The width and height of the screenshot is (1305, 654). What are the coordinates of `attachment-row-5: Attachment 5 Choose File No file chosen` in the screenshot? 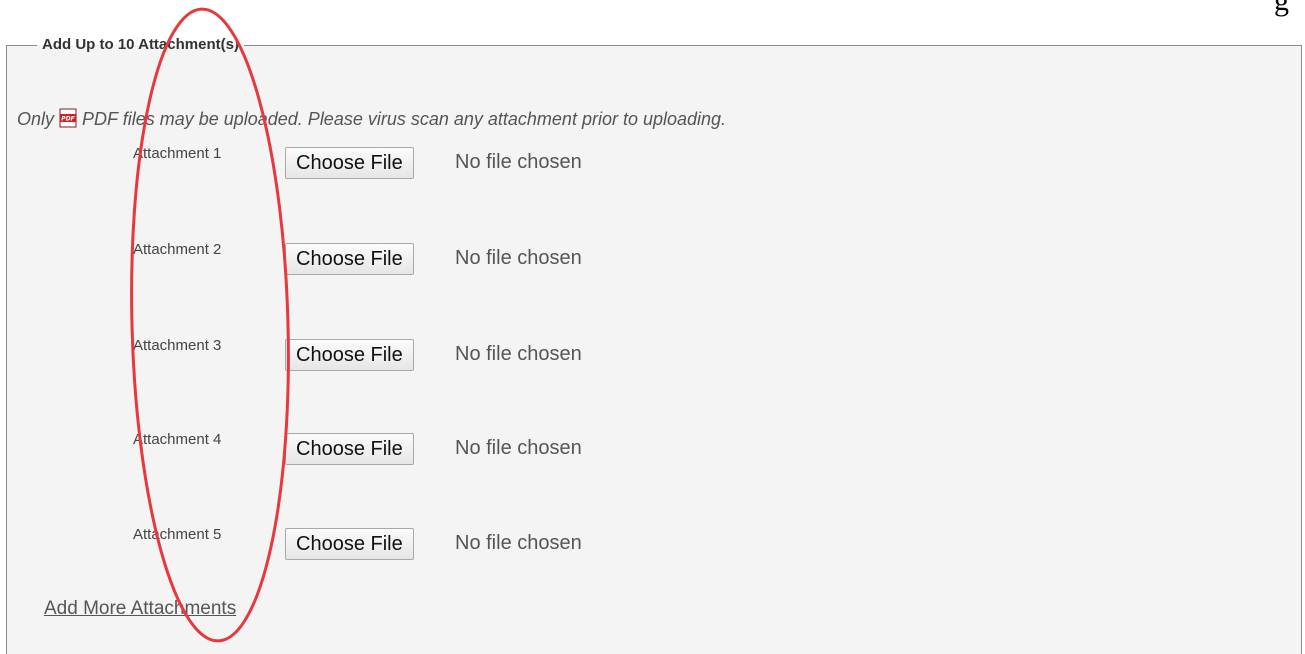 It's located at (407, 546).